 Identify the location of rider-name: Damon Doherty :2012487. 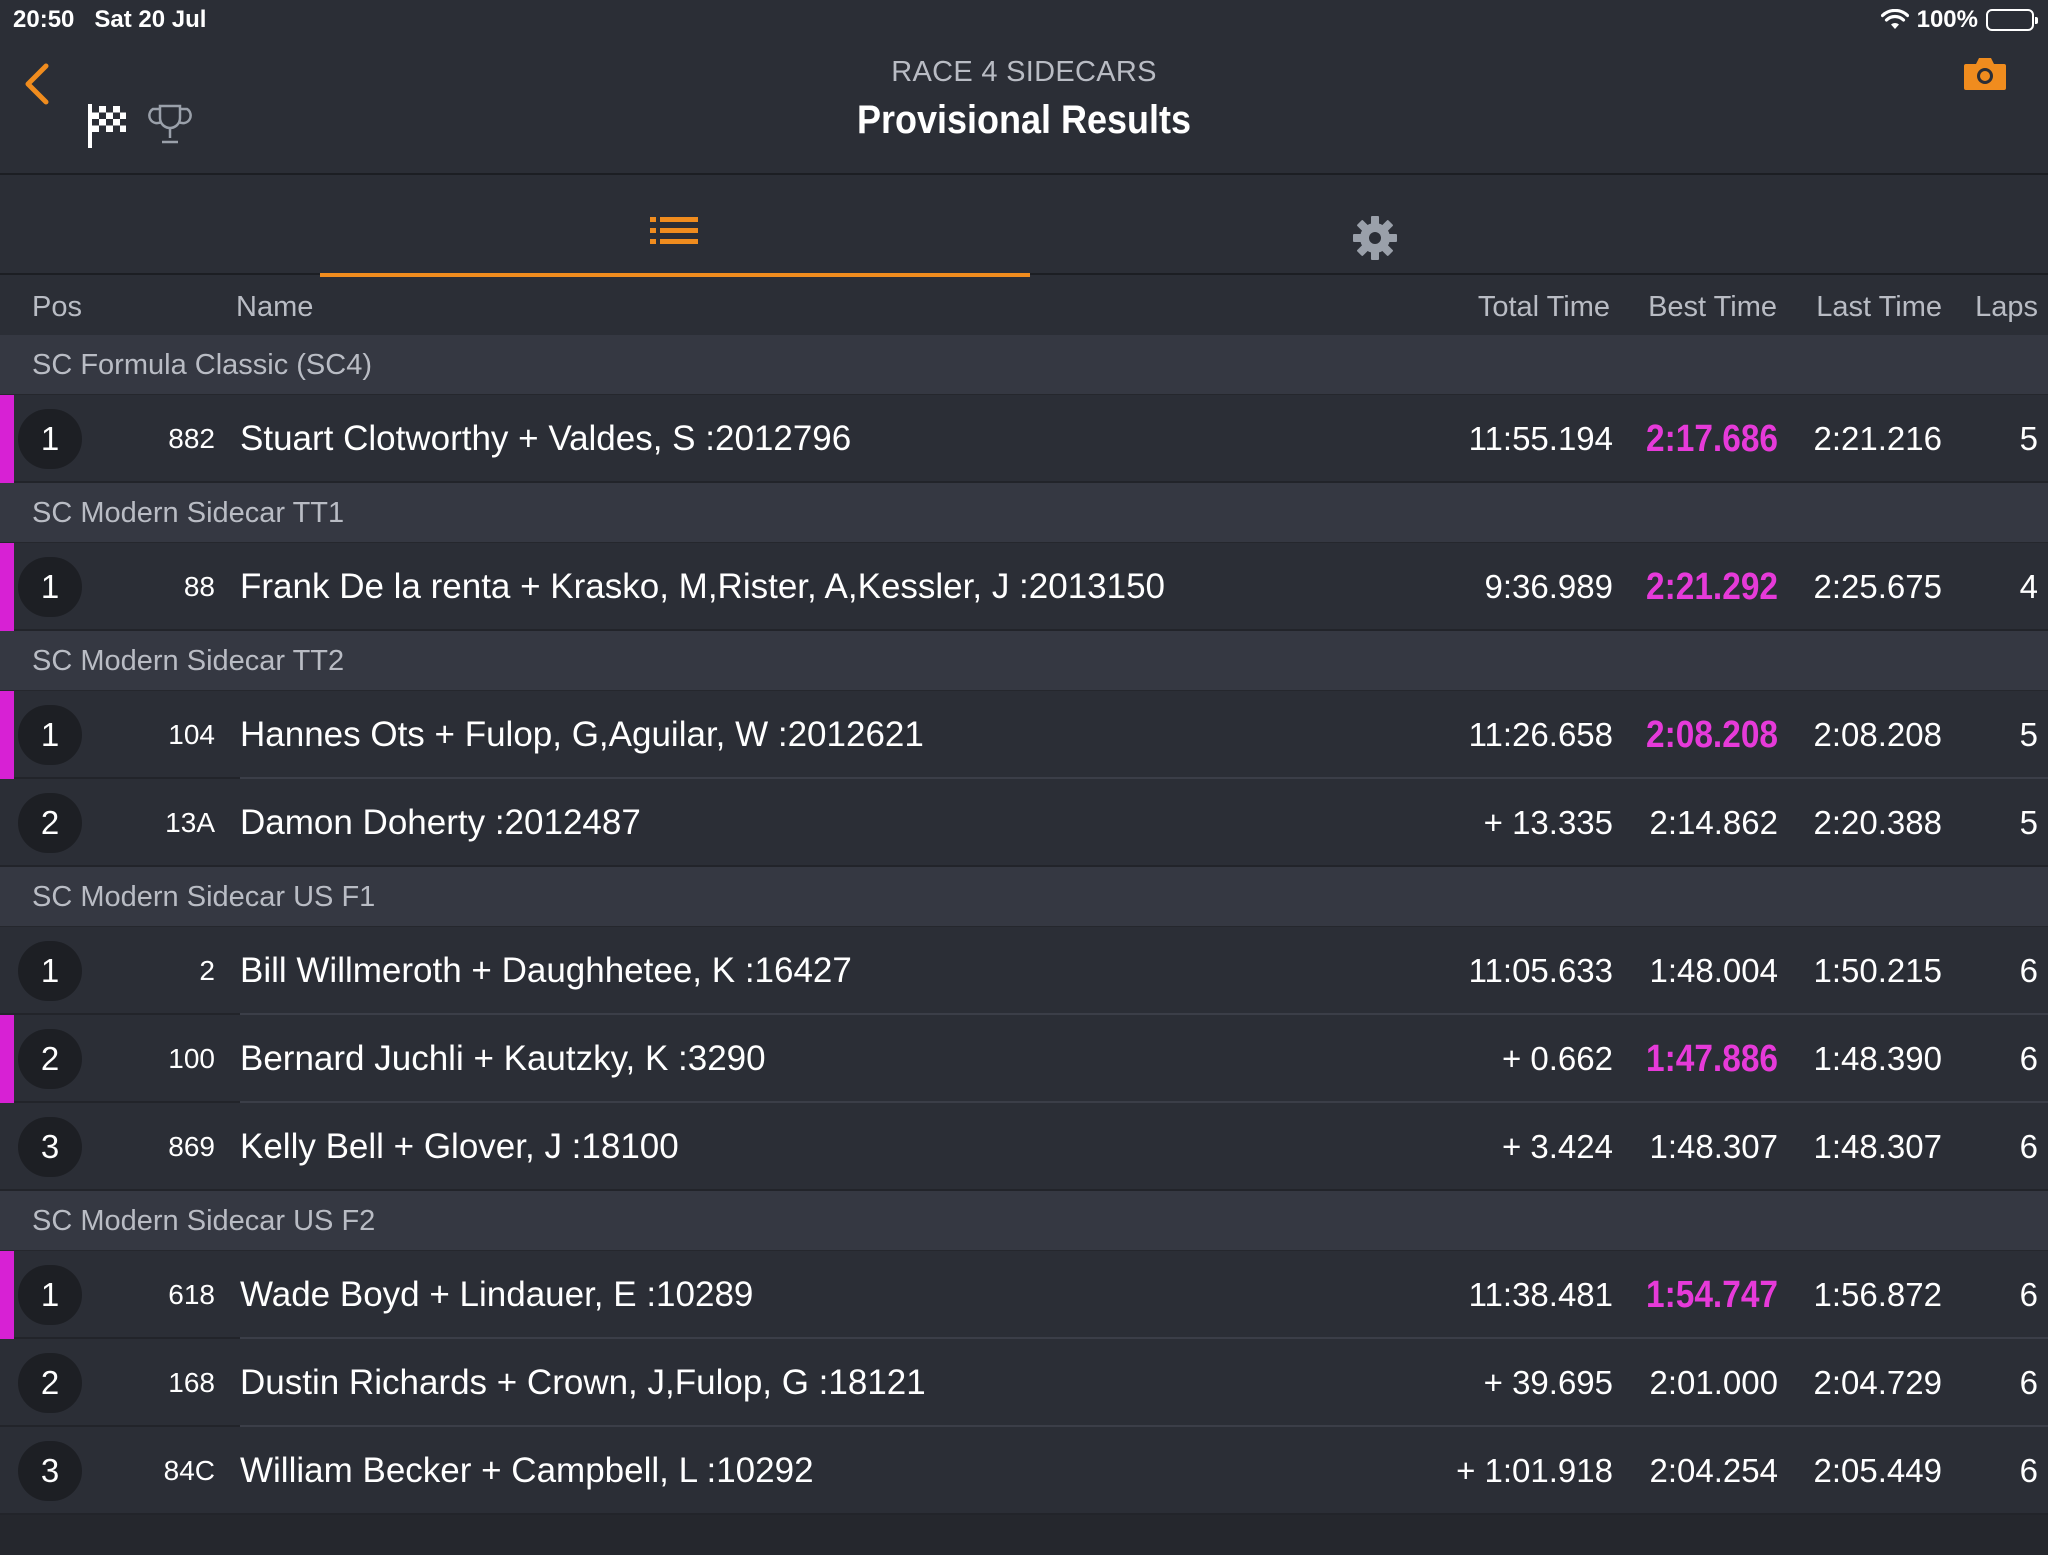
(440, 822).